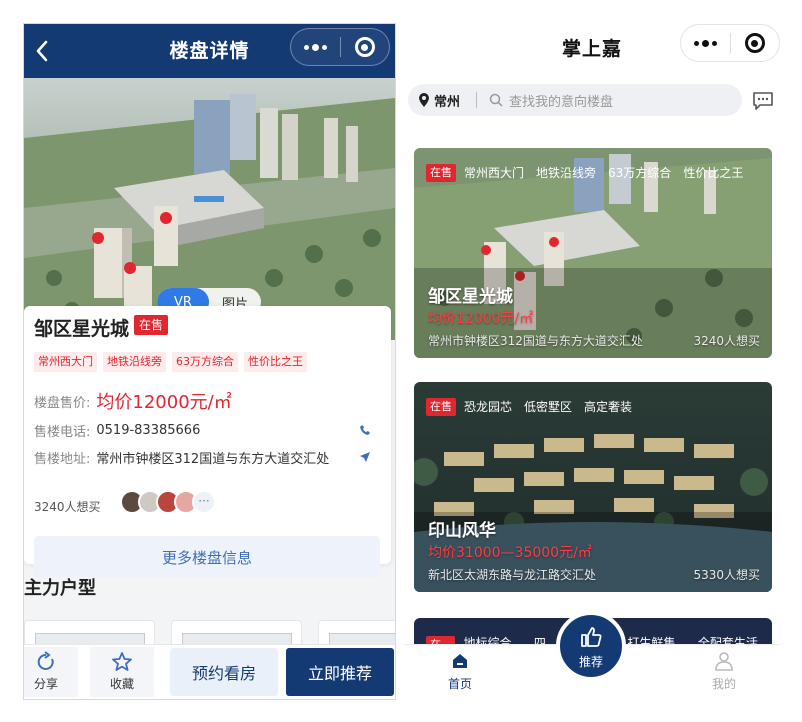 This screenshot has height=722, width=802. I want to click on listing-want-count: 5330人想买, so click(726, 575).